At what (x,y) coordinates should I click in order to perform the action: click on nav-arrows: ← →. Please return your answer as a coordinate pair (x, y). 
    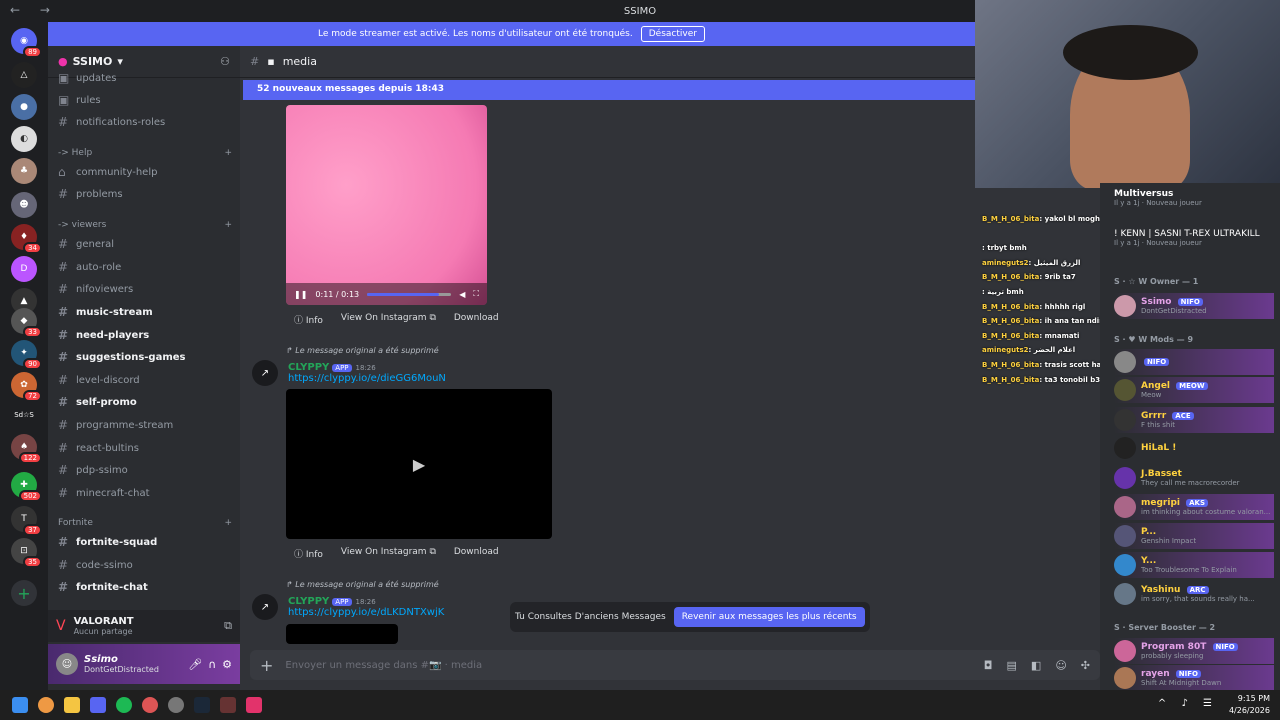
    Looking at the image, I should click on (34, 10).